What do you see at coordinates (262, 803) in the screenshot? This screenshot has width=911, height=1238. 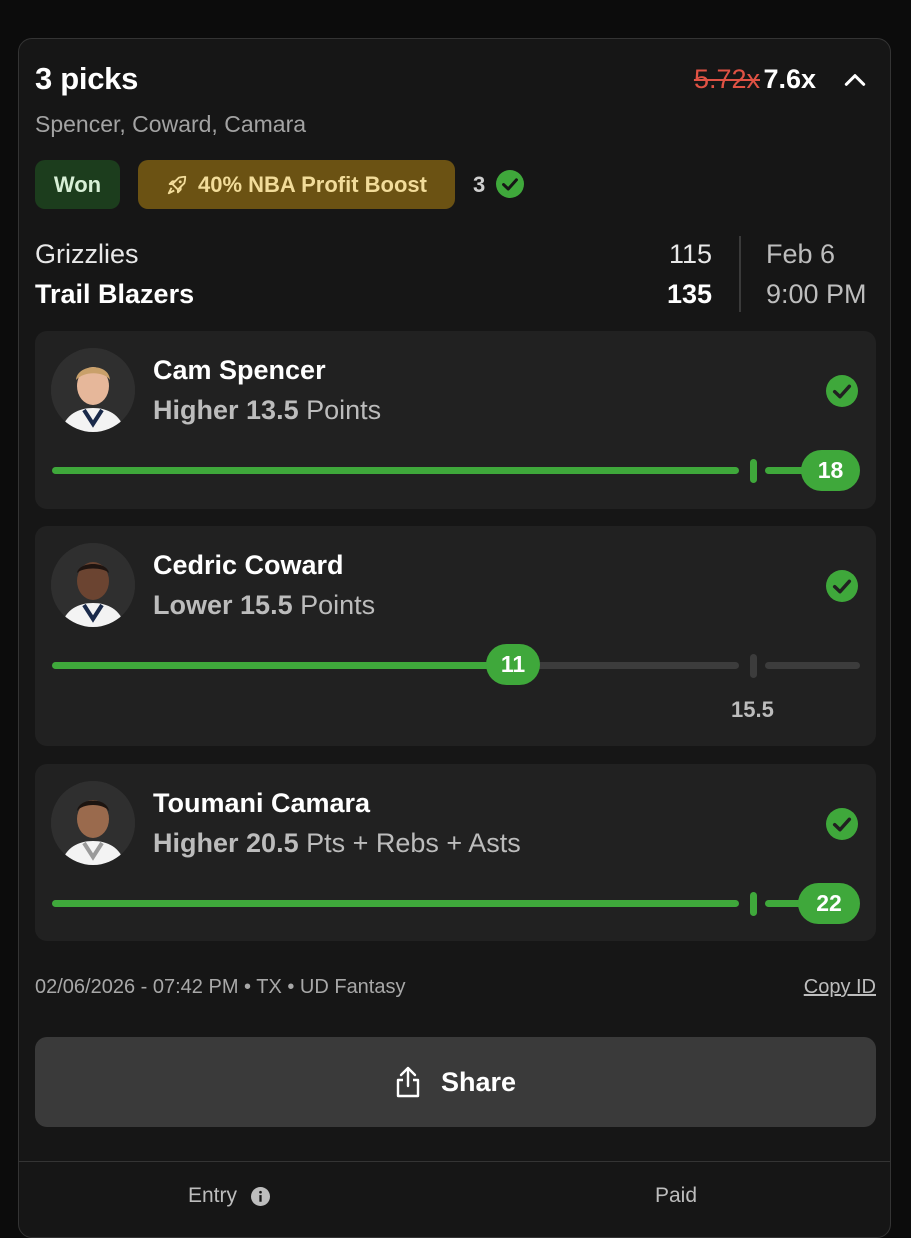 I see `player-name: Toumani Camara` at bounding box center [262, 803].